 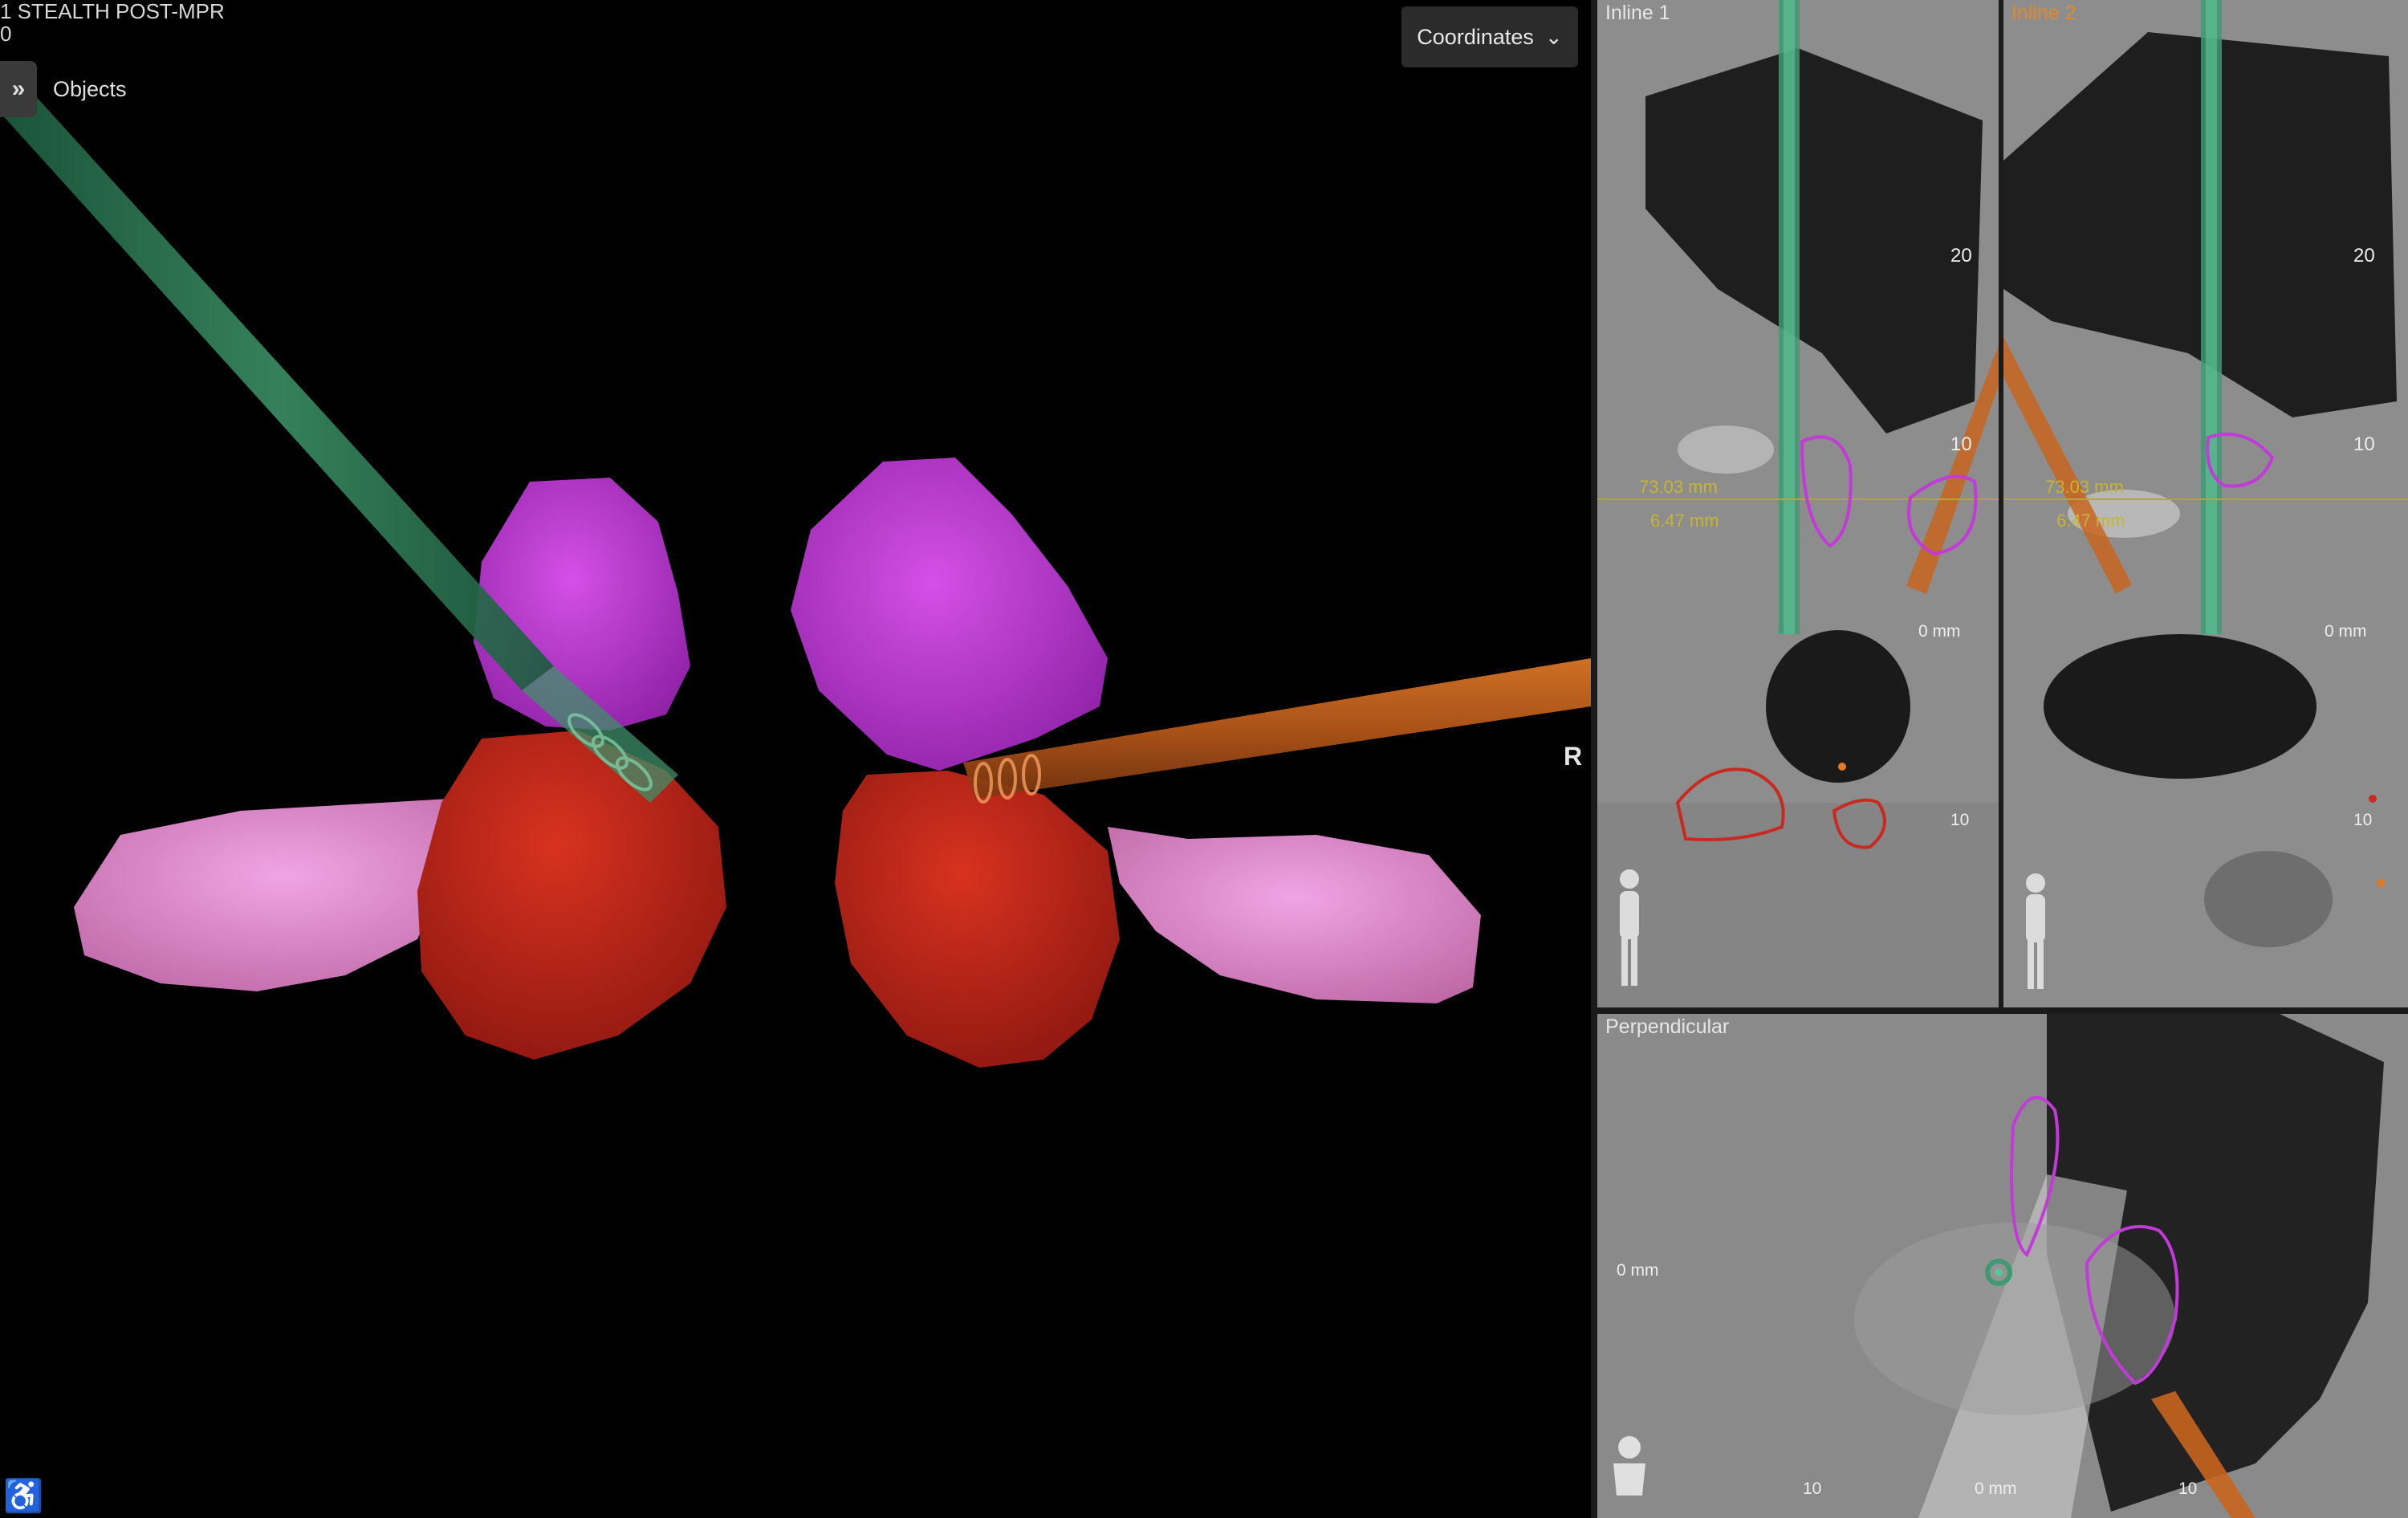 What do you see at coordinates (1637, 13) in the screenshot?
I see `inline-1-title: Inline 1` at bounding box center [1637, 13].